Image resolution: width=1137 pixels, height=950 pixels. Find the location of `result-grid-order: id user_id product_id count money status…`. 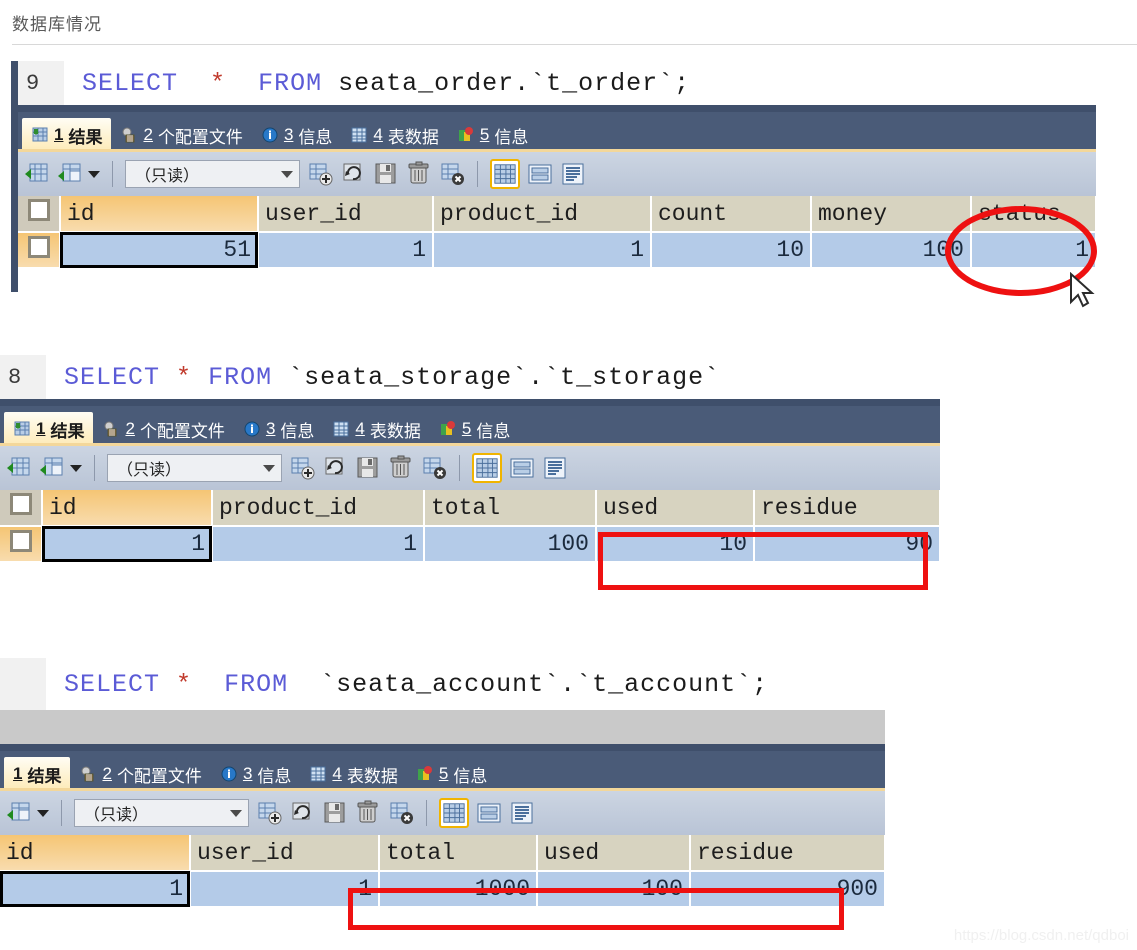

result-grid-order: id user_id product_id count money status… is located at coordinates (557, 232).